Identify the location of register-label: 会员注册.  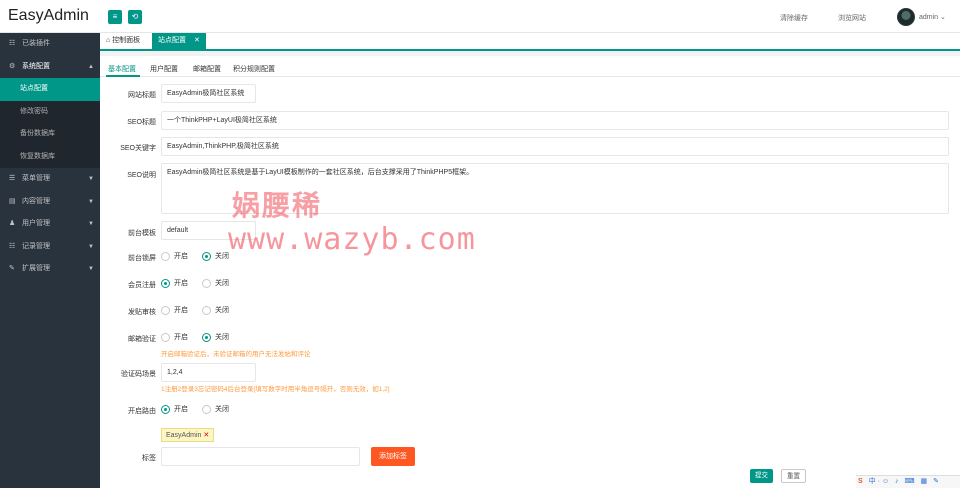
(142, 285).